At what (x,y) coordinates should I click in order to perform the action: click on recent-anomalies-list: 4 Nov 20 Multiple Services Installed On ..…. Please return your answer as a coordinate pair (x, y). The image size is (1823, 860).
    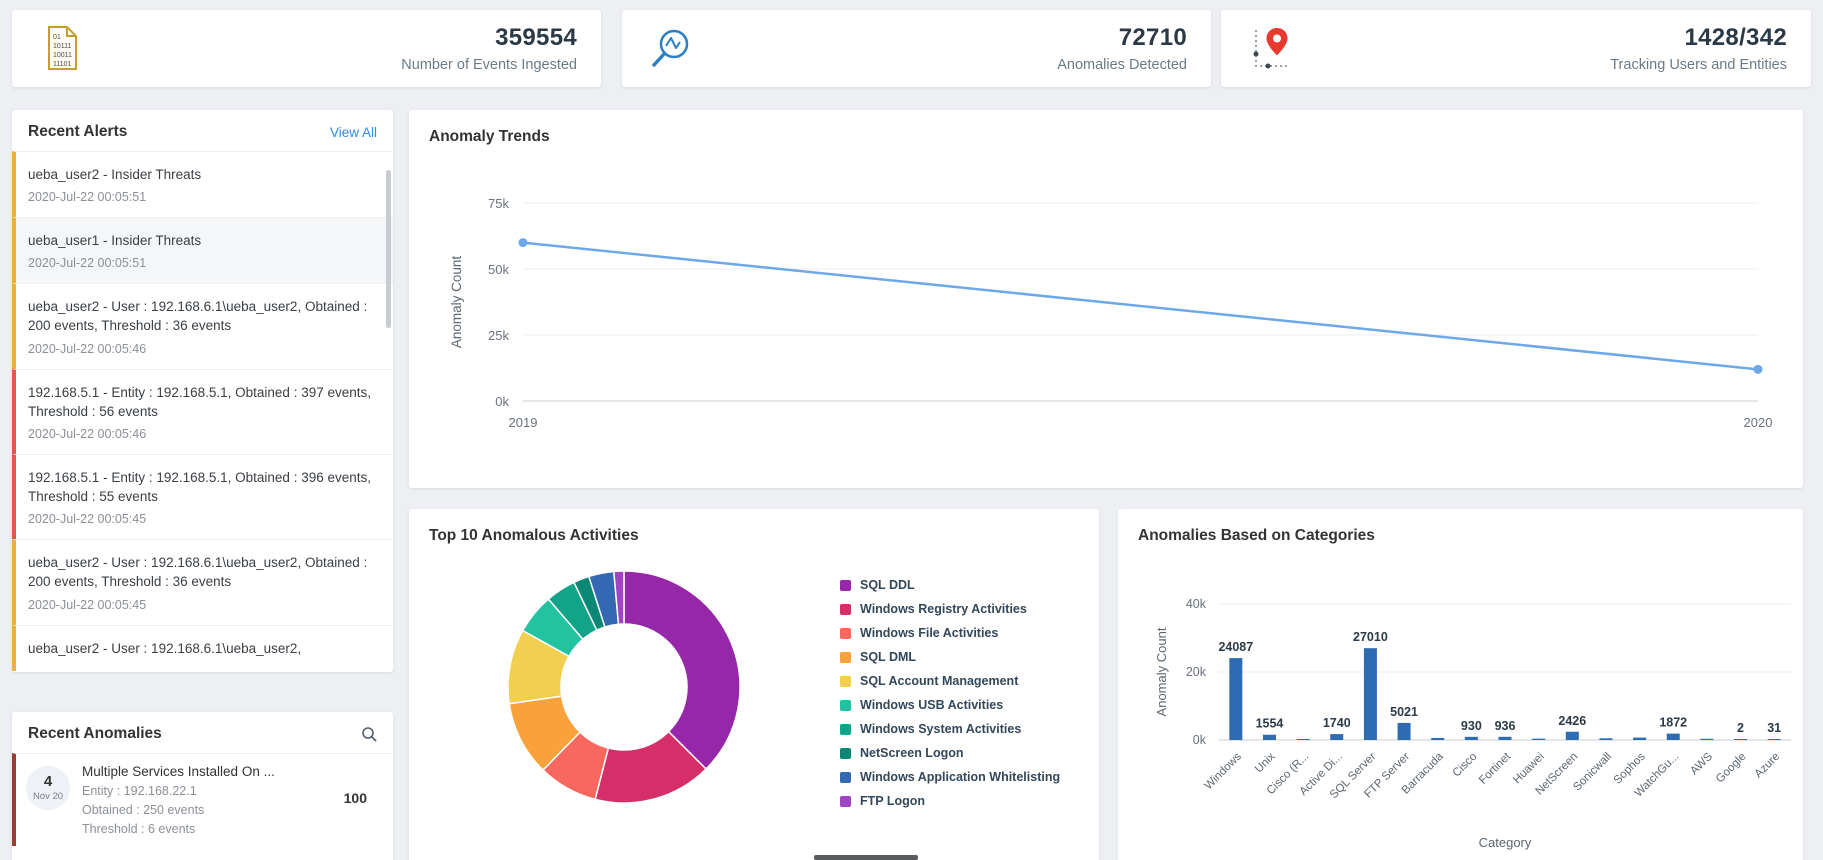
    Looking at the image, I should click on (202, 799).